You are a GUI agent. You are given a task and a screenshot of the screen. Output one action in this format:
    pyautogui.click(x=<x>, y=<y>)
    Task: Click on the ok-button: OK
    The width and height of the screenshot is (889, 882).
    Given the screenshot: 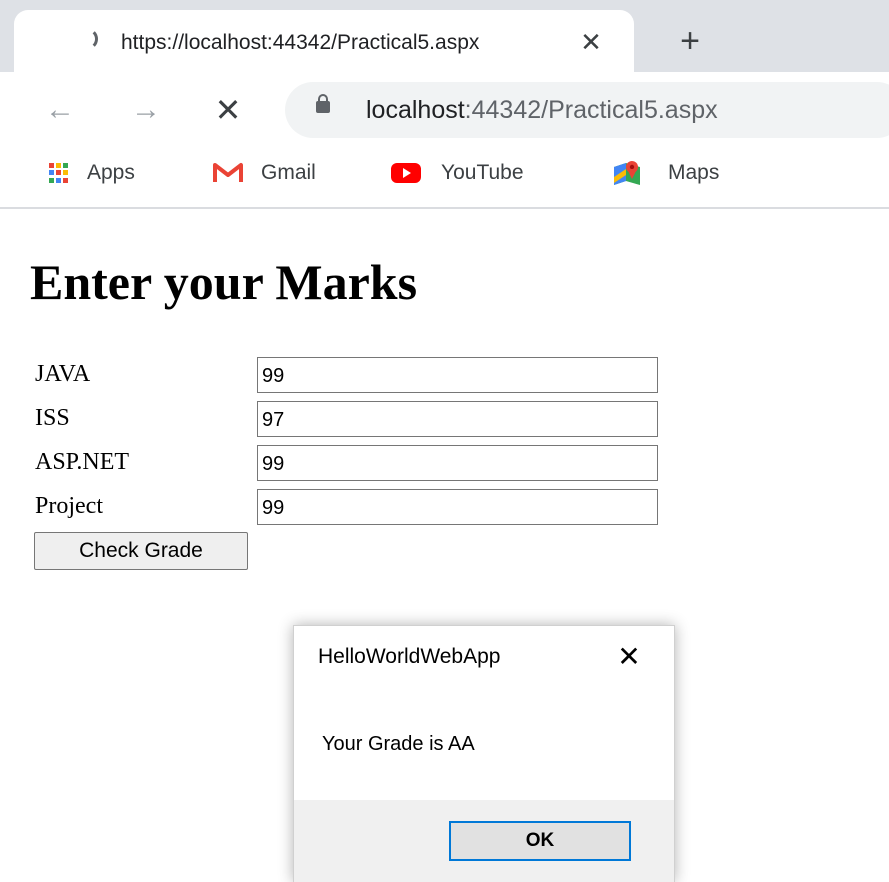 What is the action you would take?
    pyautogui.click(x=540, y=841)
    